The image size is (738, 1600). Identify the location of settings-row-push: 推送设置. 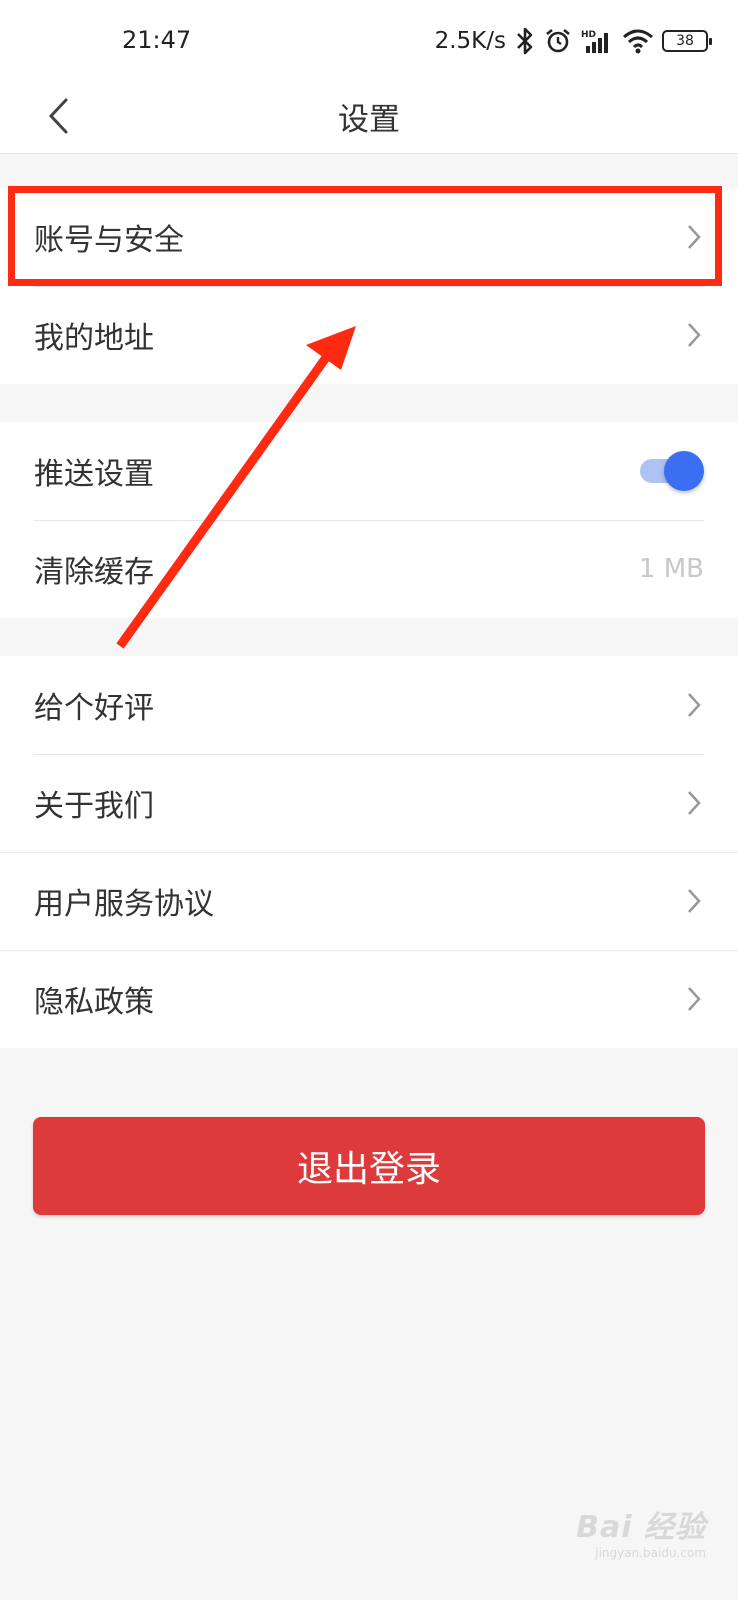
(369, 471).